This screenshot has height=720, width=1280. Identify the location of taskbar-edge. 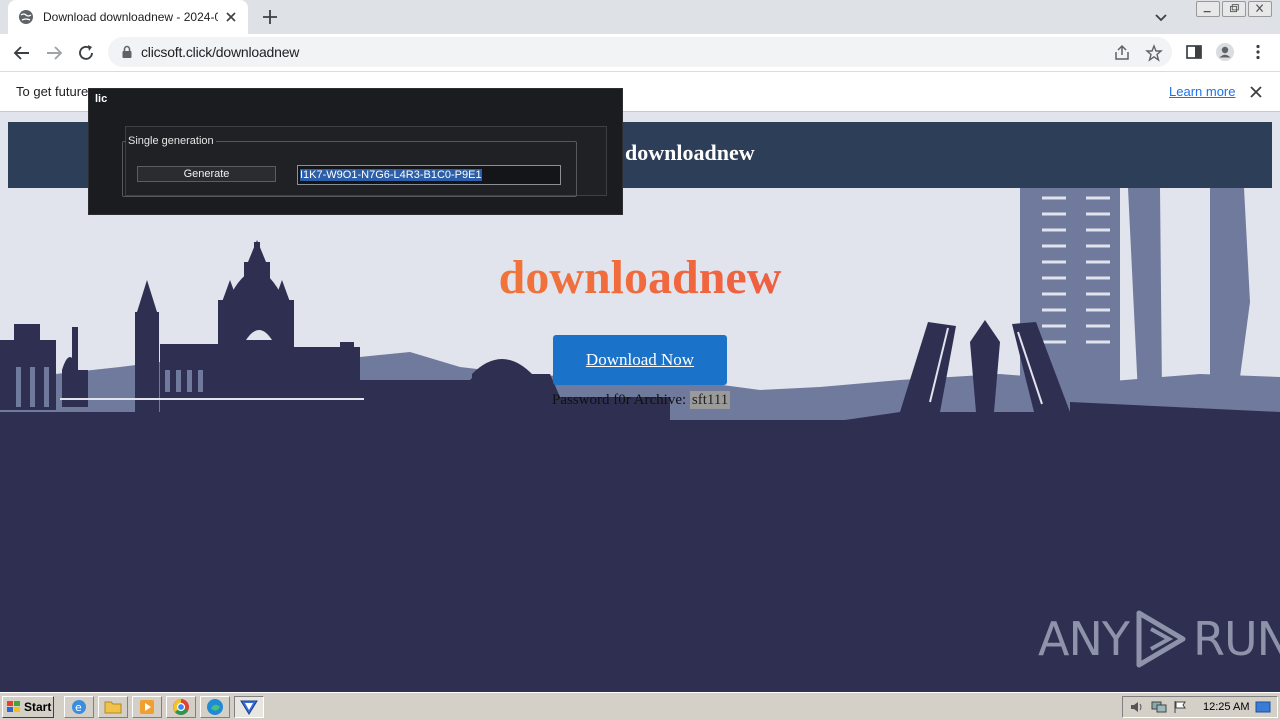
(215, 707).